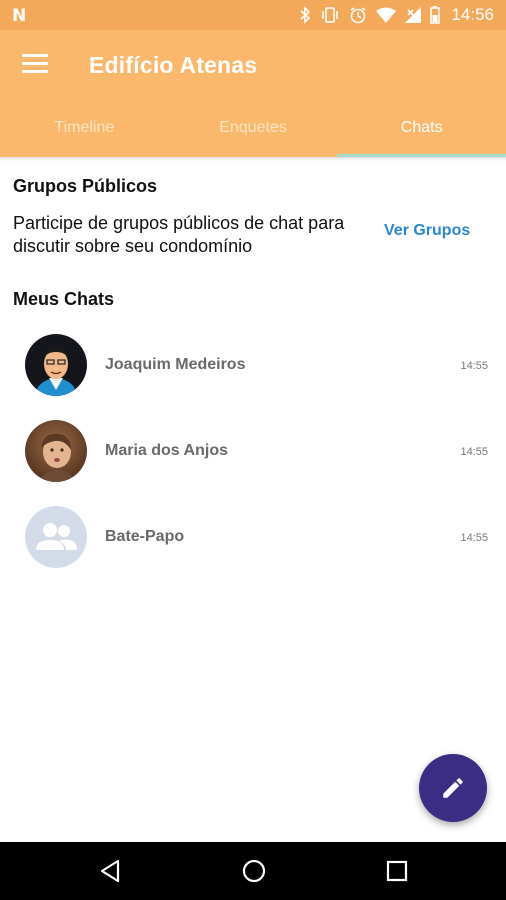  What do you see at coordinates (472, 14) in the screenshot?
I see `status-time: 14:56` at bounding box center [472, 14].